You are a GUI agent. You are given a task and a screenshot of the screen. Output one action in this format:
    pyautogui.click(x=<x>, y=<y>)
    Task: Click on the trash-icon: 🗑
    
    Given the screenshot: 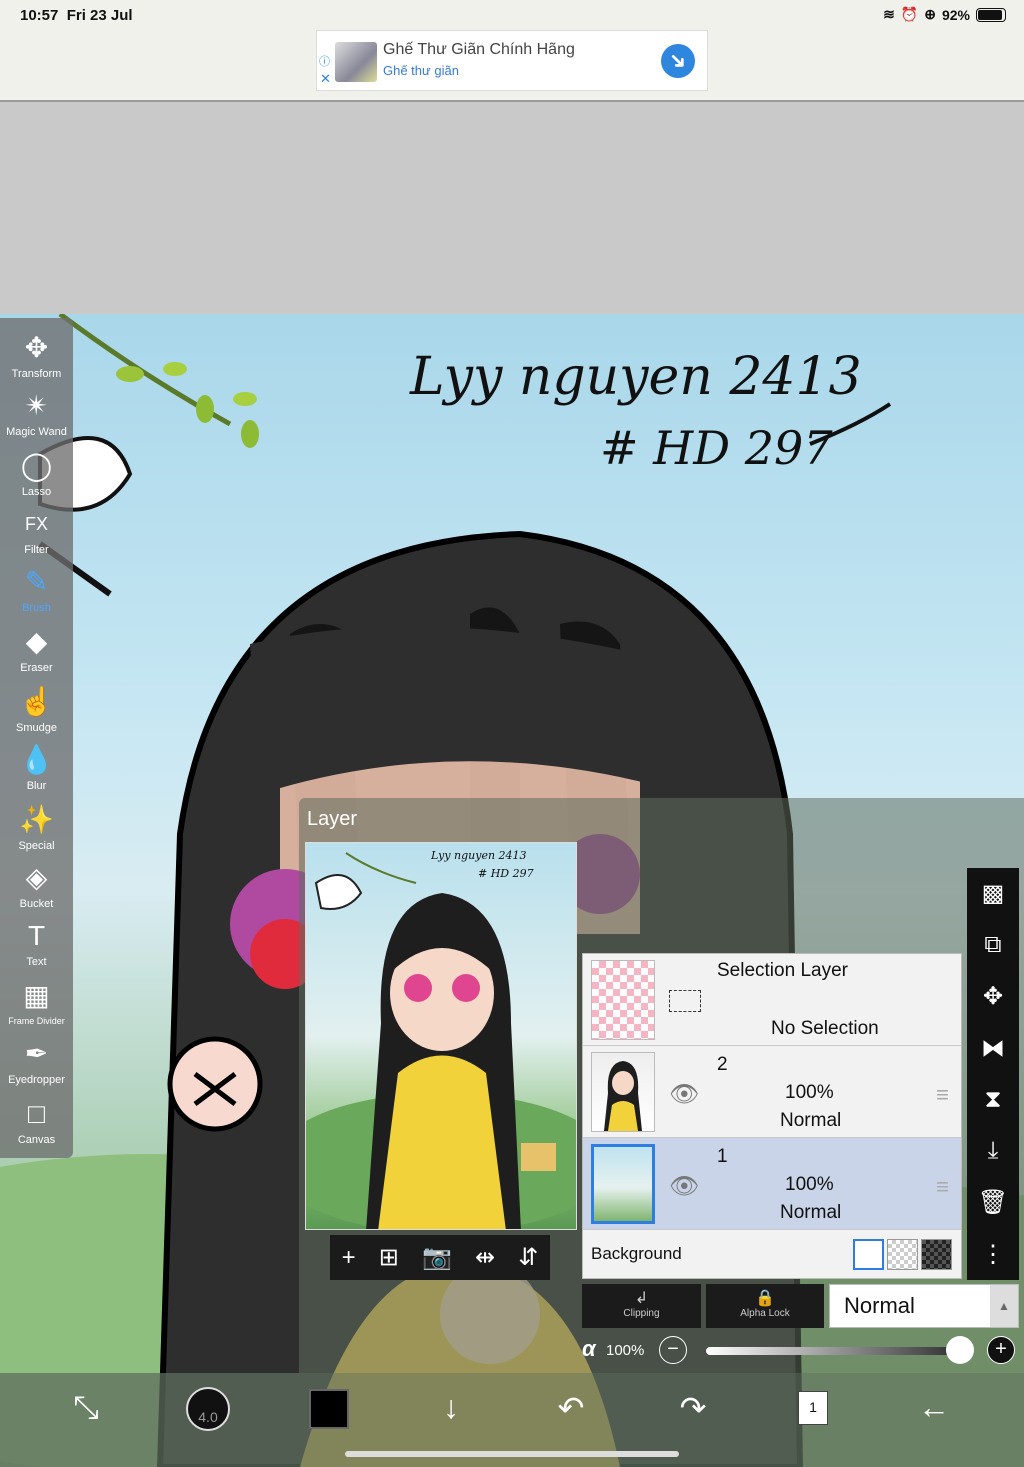 What is the action you would take?
    pyautogui.click(x=993, y=1202)
    